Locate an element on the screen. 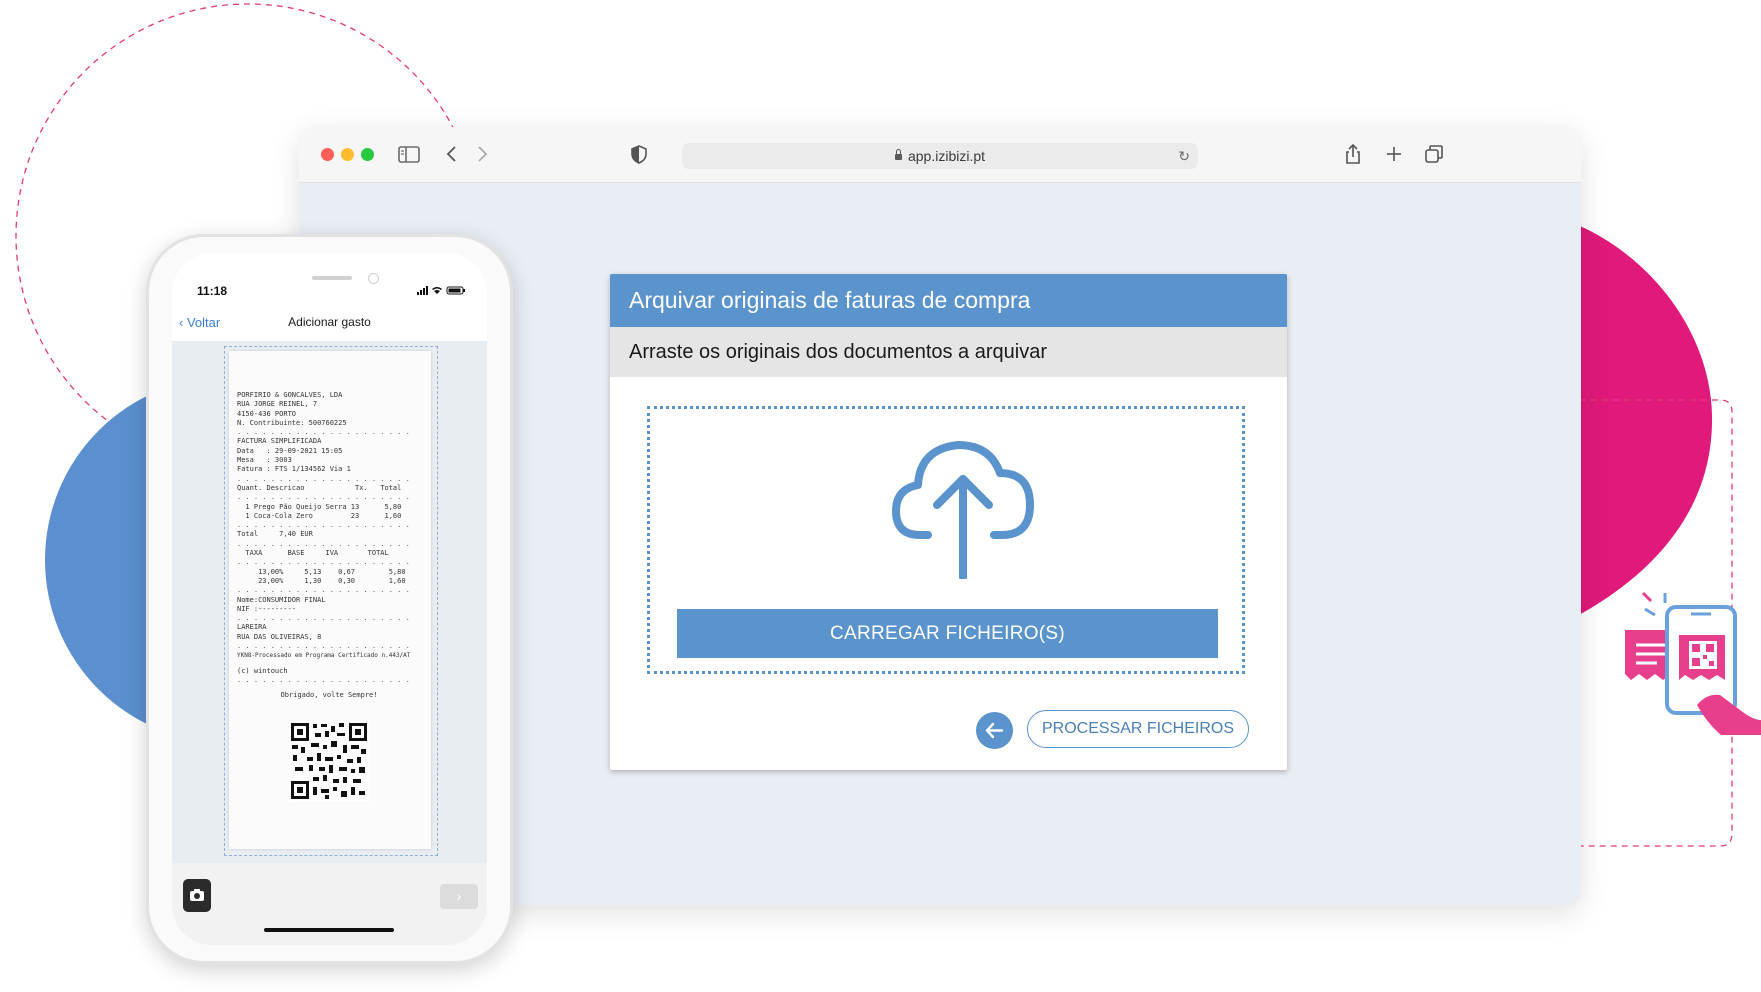  camera-button is located at coordinates (197, 895).